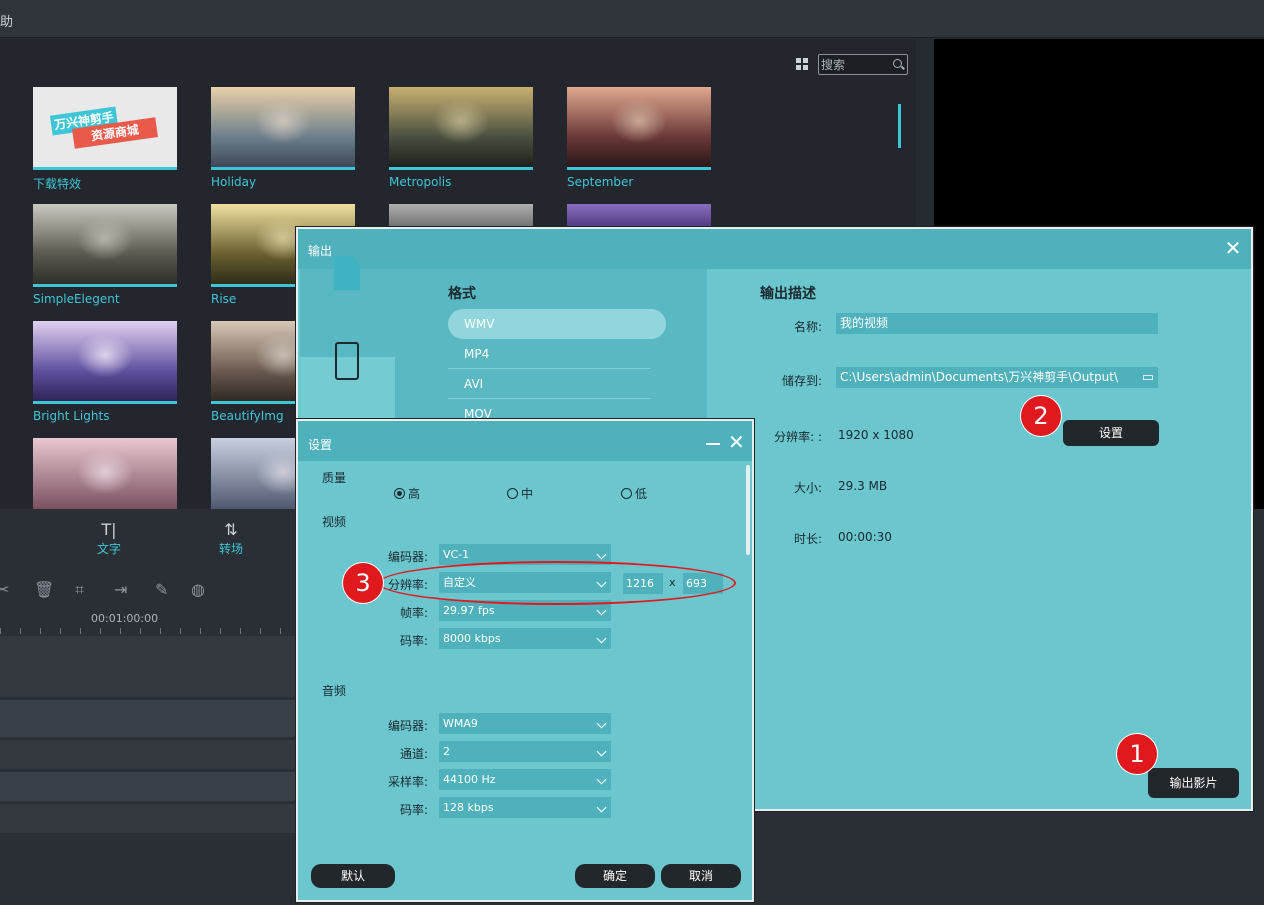  I want to click on effect-label: September, so click(600, 182).